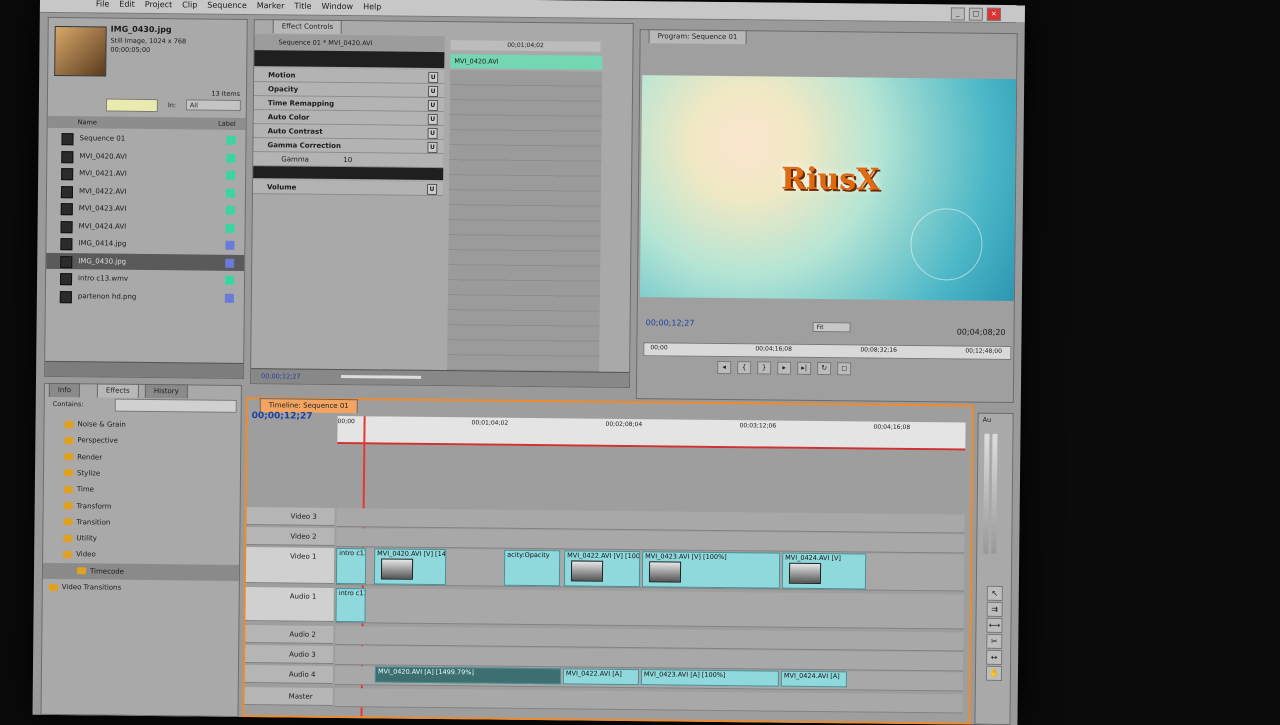  I want to click on razor-tool-icon: ✂, so click(994, 641).